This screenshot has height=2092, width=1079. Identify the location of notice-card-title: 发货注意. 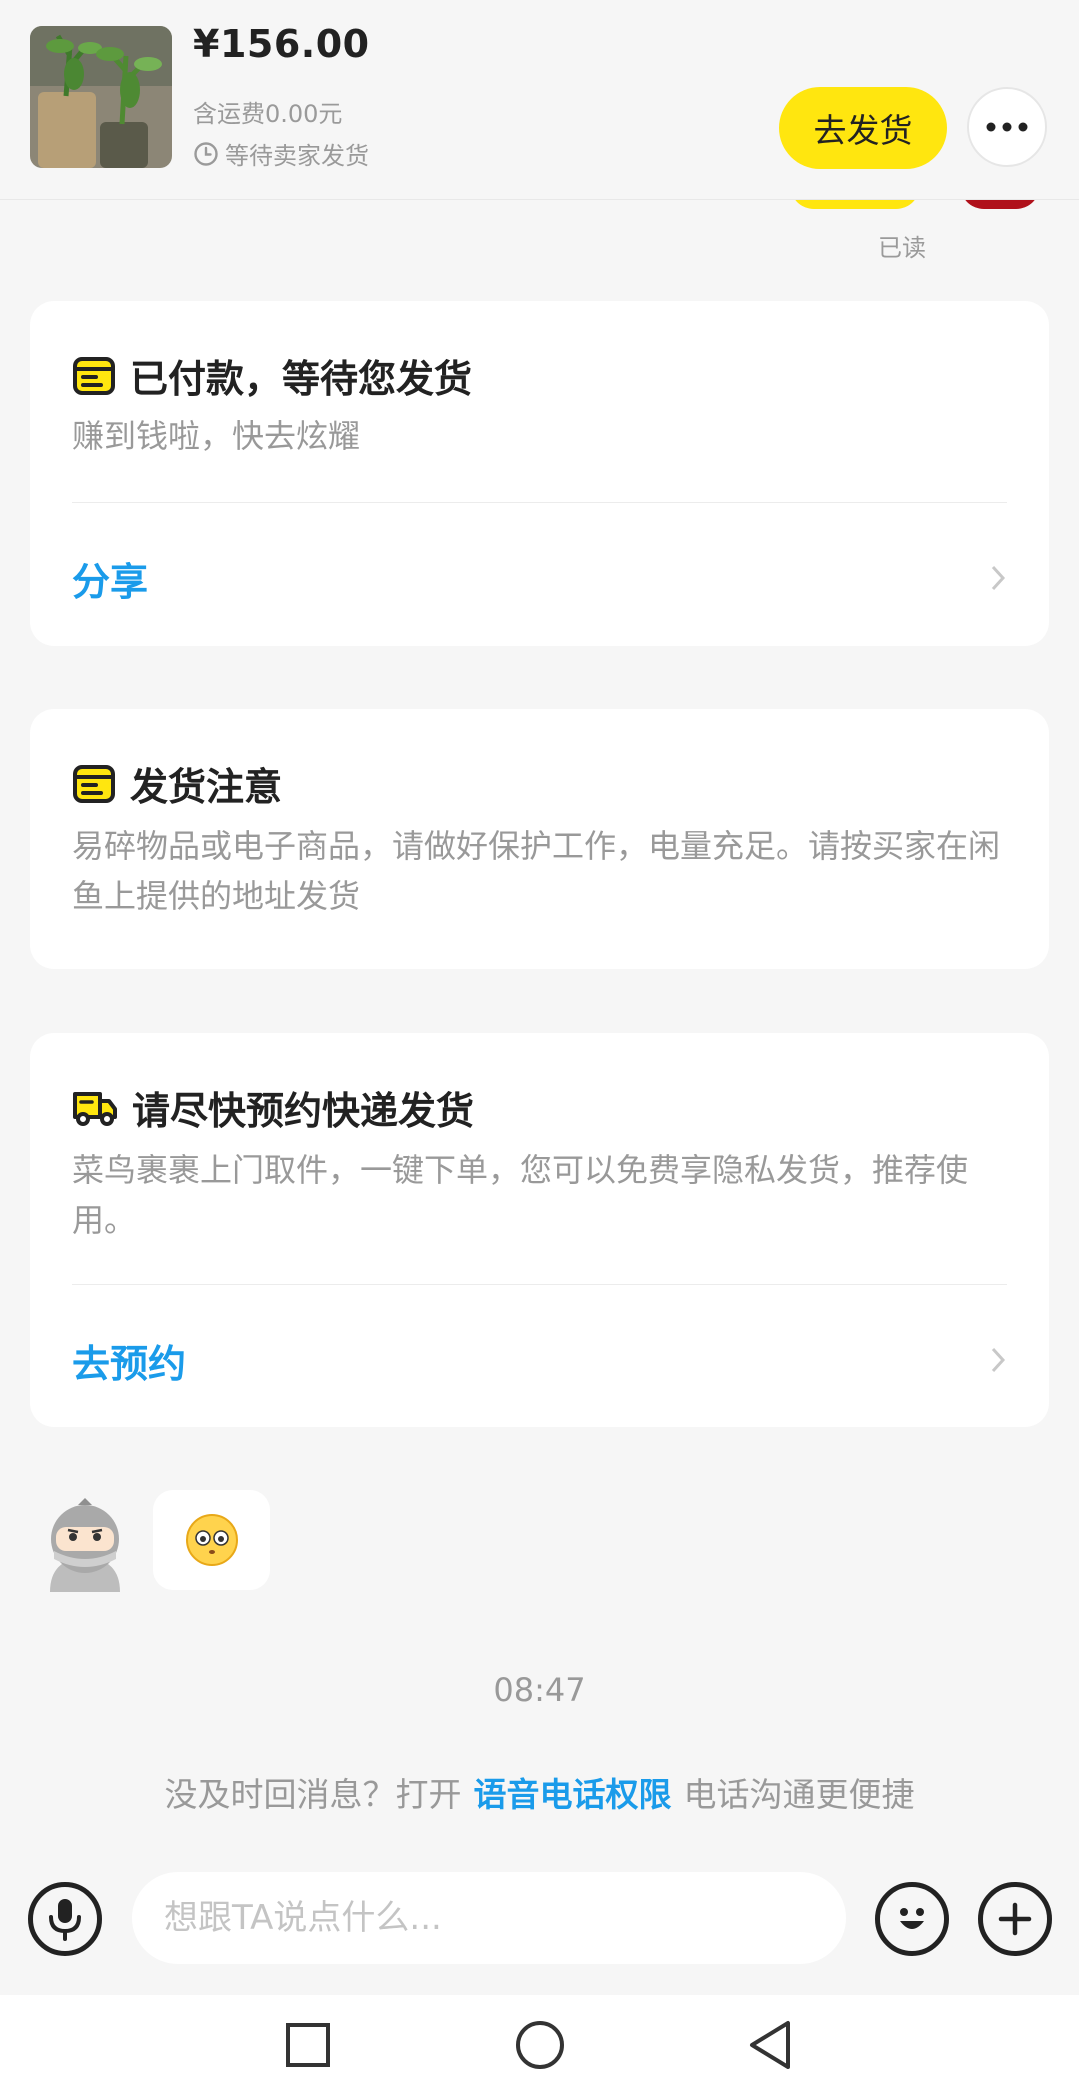
(177, 783).